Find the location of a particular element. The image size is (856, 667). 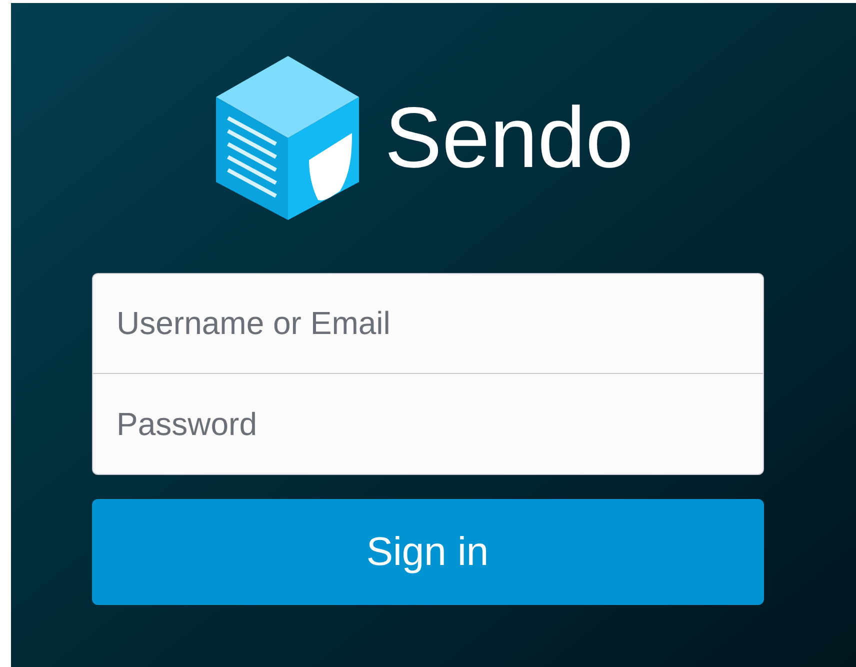

sign-in-button: Sign in is located at coordinates (428, 552).